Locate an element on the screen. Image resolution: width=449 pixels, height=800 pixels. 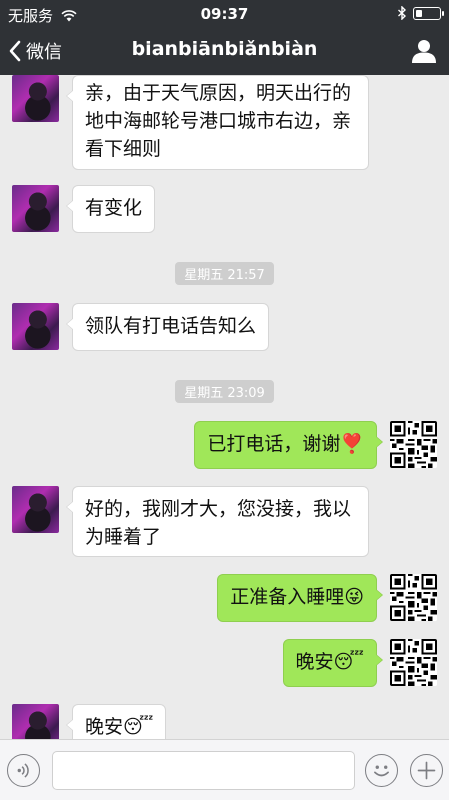
nav-bar: 微信 bianbiānbiǎnbiàn is located at coordinates (224, 51).